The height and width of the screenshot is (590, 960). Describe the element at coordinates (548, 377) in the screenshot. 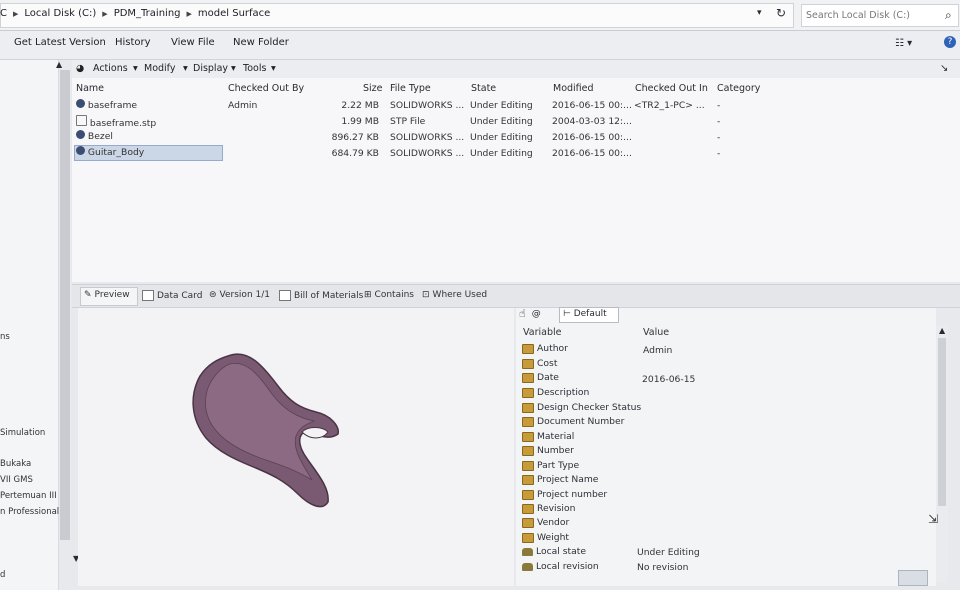

I see `variable-name: Date` at that location.